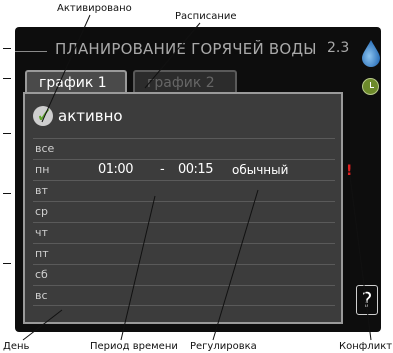  What do you see at coordinates (235, 265) in the screenshot?
I see `leader-adjustment` at bounding box center [235, 265].